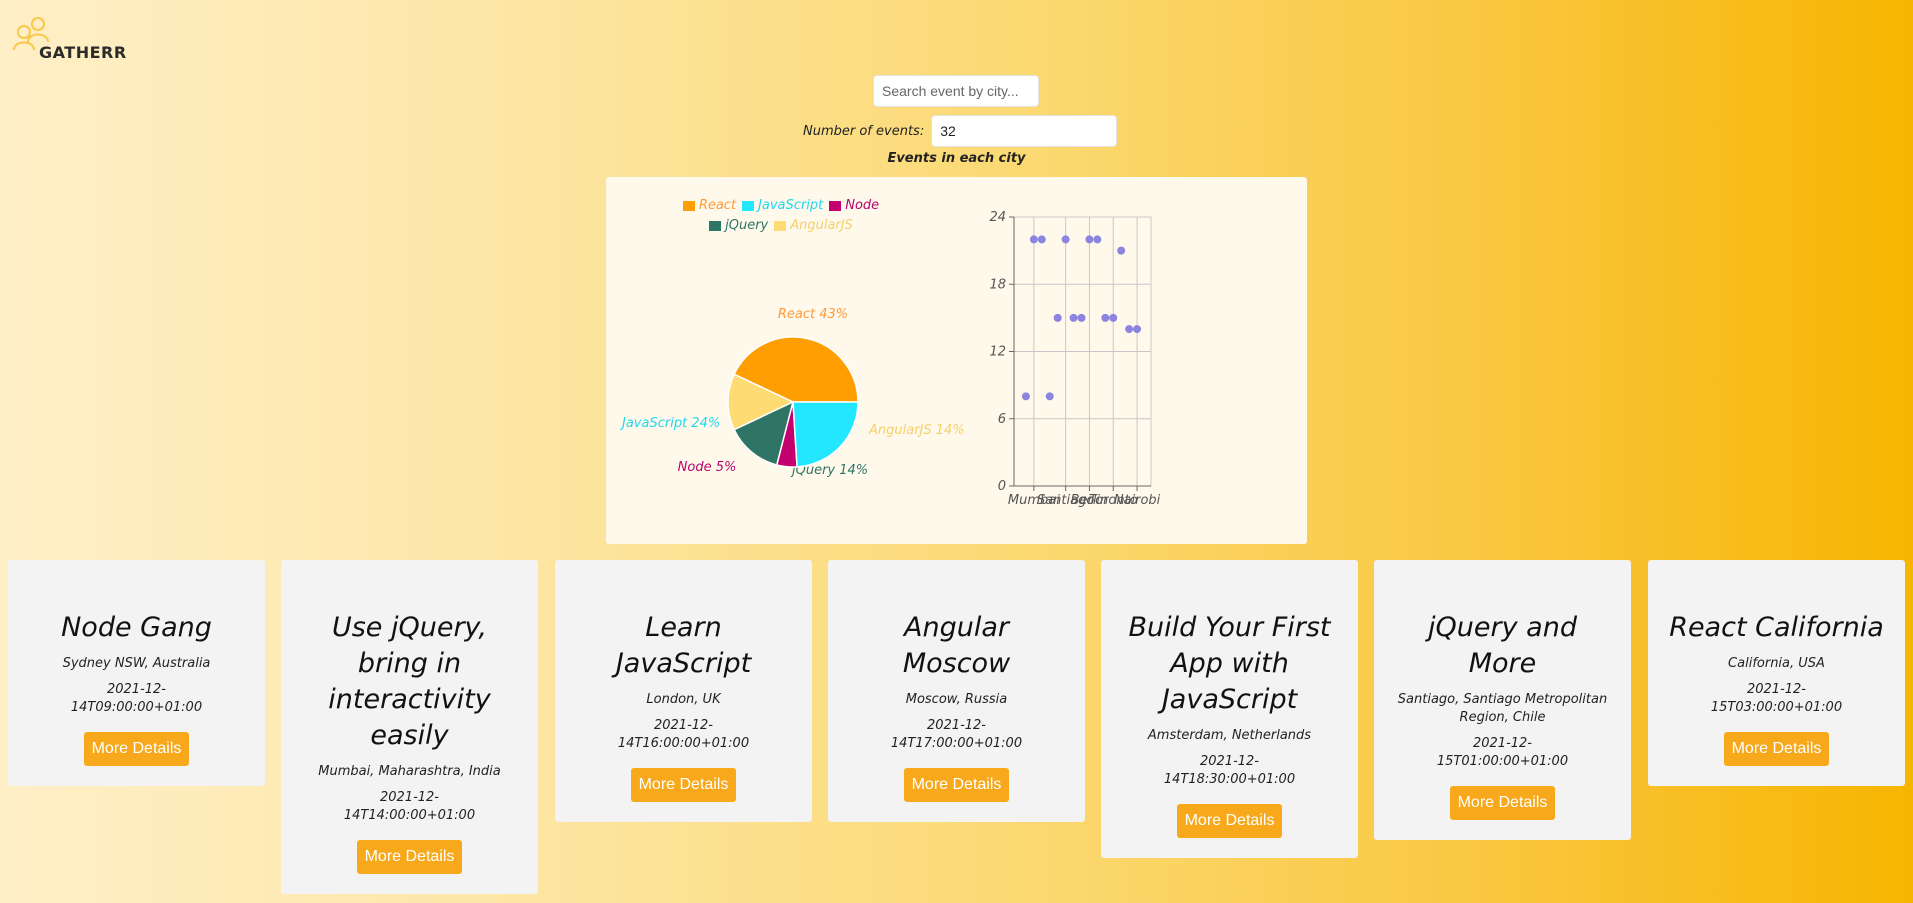 The image size is (1913, 903). What do you see at coordinates (997, 284) in the screenshot?
I see `y-tick-label: 18` at bounding box center [997, 284].